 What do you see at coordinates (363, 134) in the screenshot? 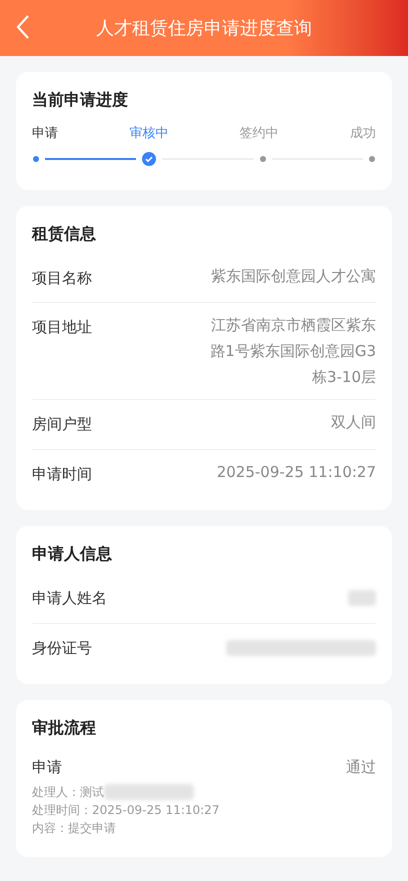
I see `step-label: 成功` at bounding box center [363, 134].